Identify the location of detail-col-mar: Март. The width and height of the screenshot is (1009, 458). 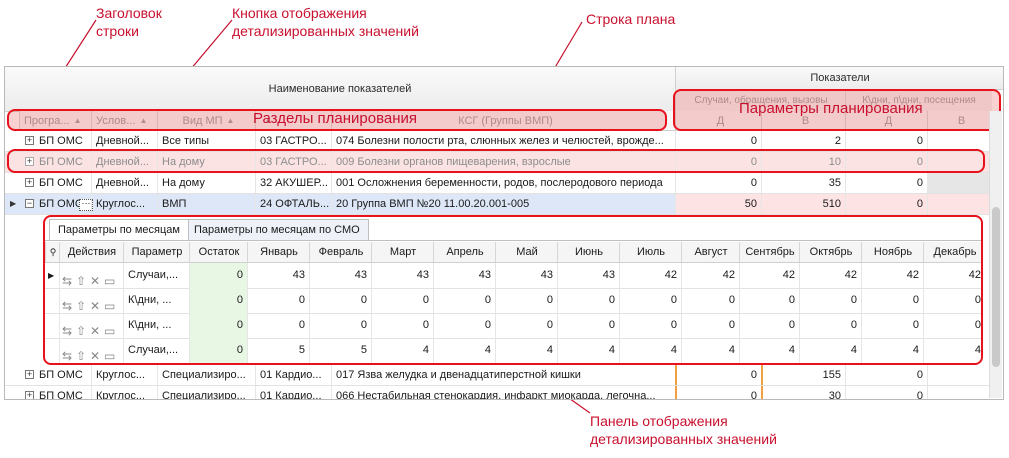
(402, 252).